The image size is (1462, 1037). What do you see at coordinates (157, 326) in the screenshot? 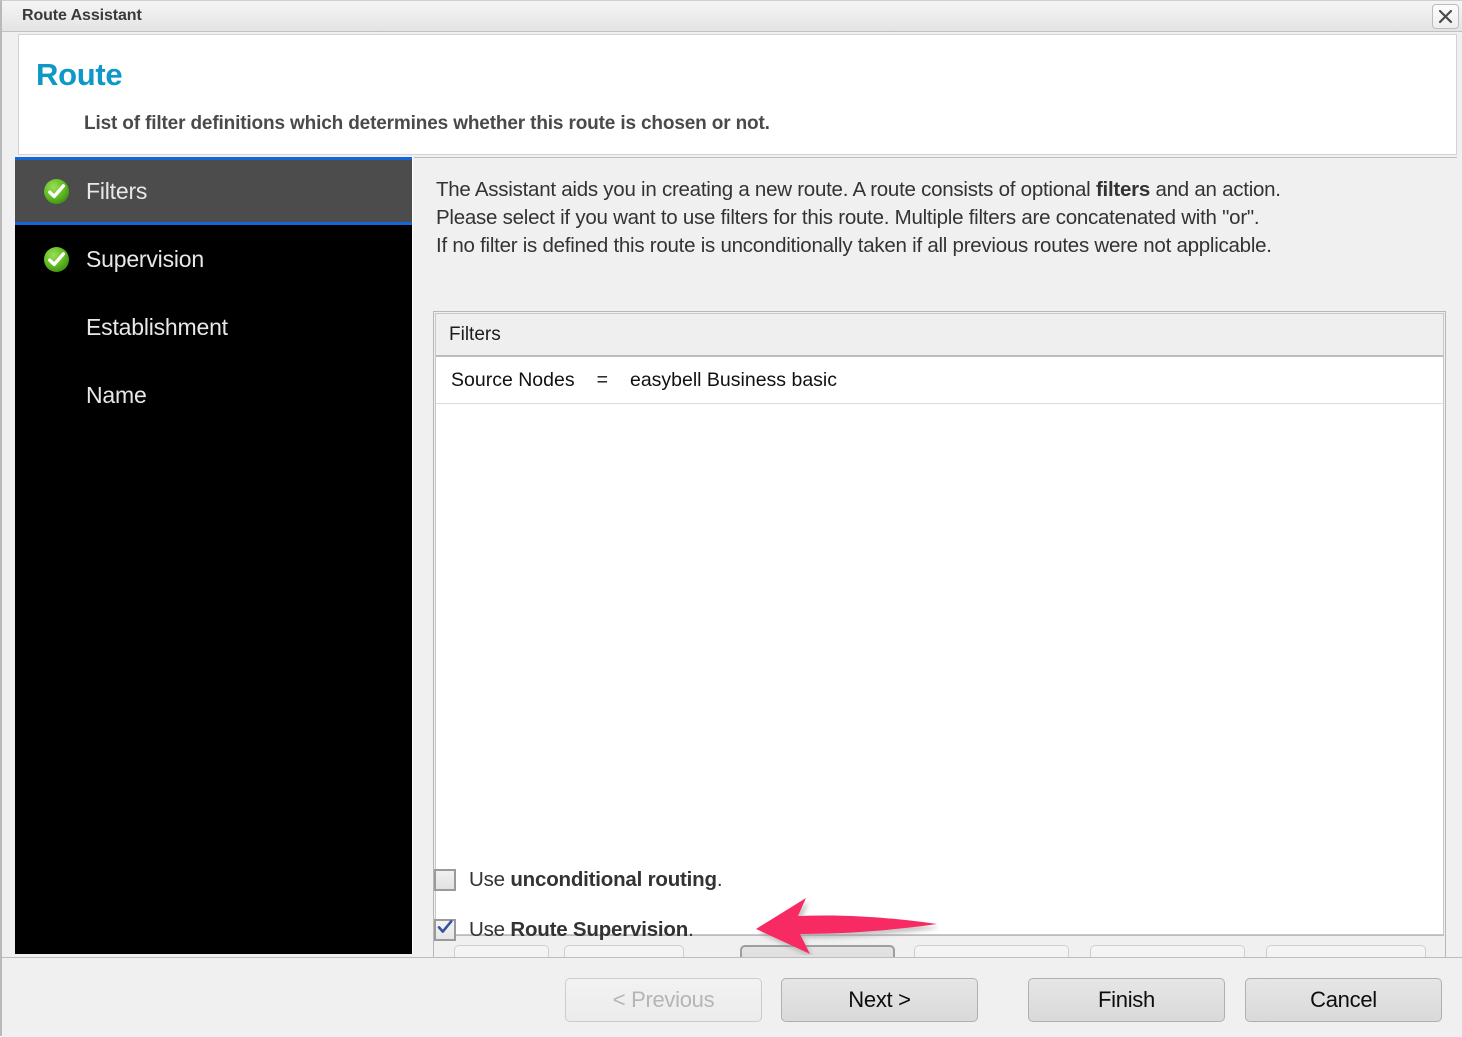
I see `sidebar-item-label: Establishment` at bounding box center [157, 326].